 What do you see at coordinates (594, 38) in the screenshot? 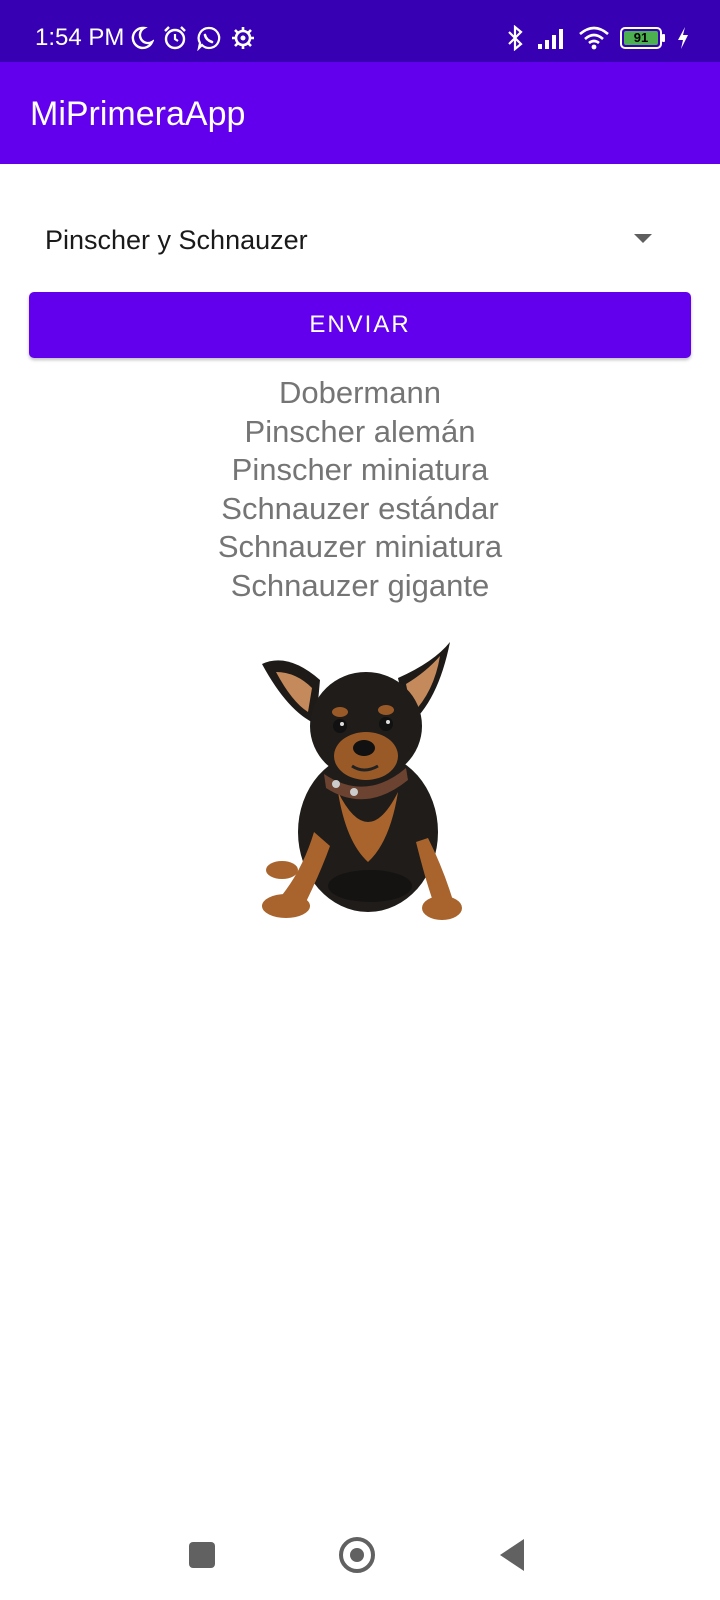
I see `wifi-icon` at bounding box center [594, 38].